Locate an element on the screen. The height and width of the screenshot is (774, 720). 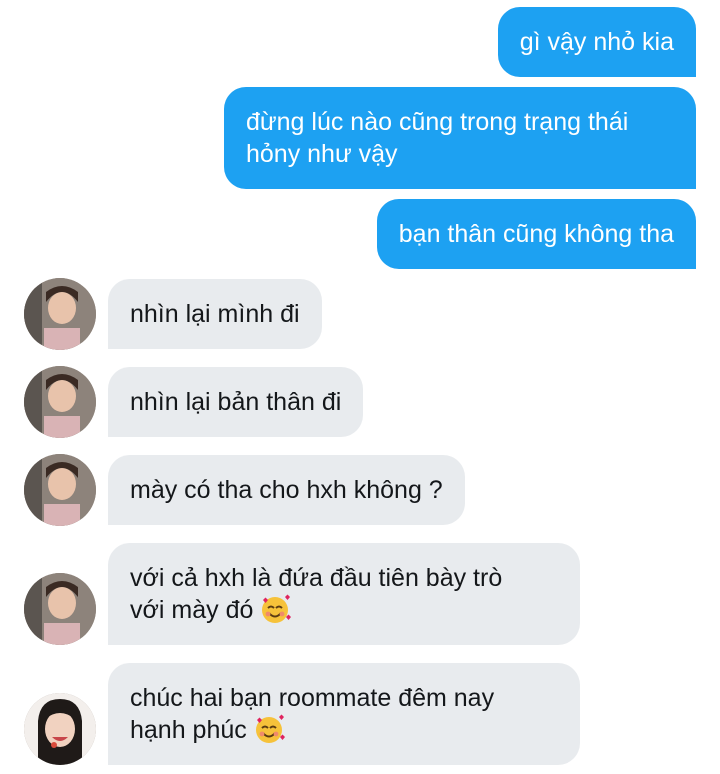
incoming-message: nhìn lại mình đi is located at coordinates (215, 314).